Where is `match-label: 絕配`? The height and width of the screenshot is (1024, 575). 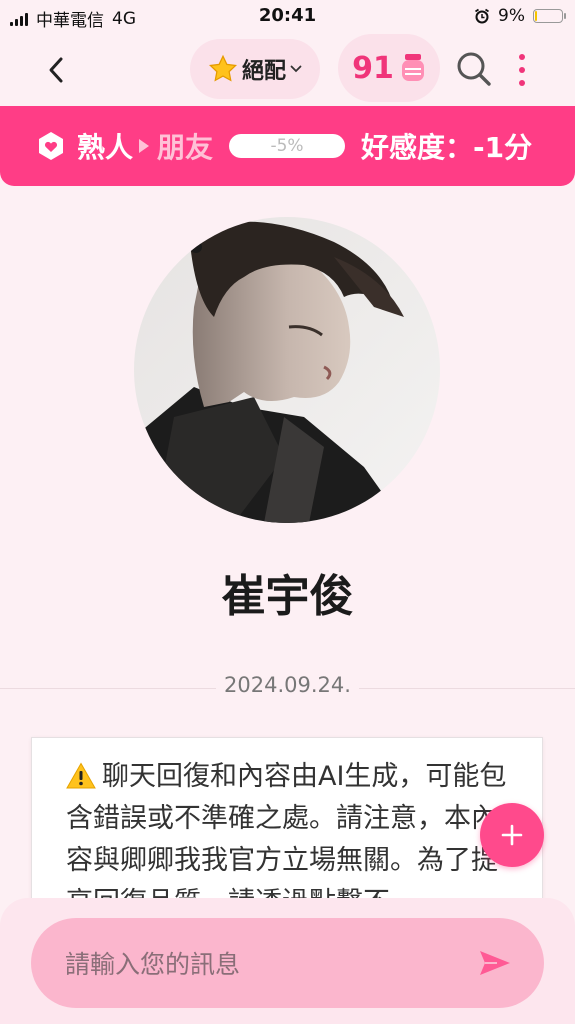
match-label: 絕配 is located at coordinates (263, 71).